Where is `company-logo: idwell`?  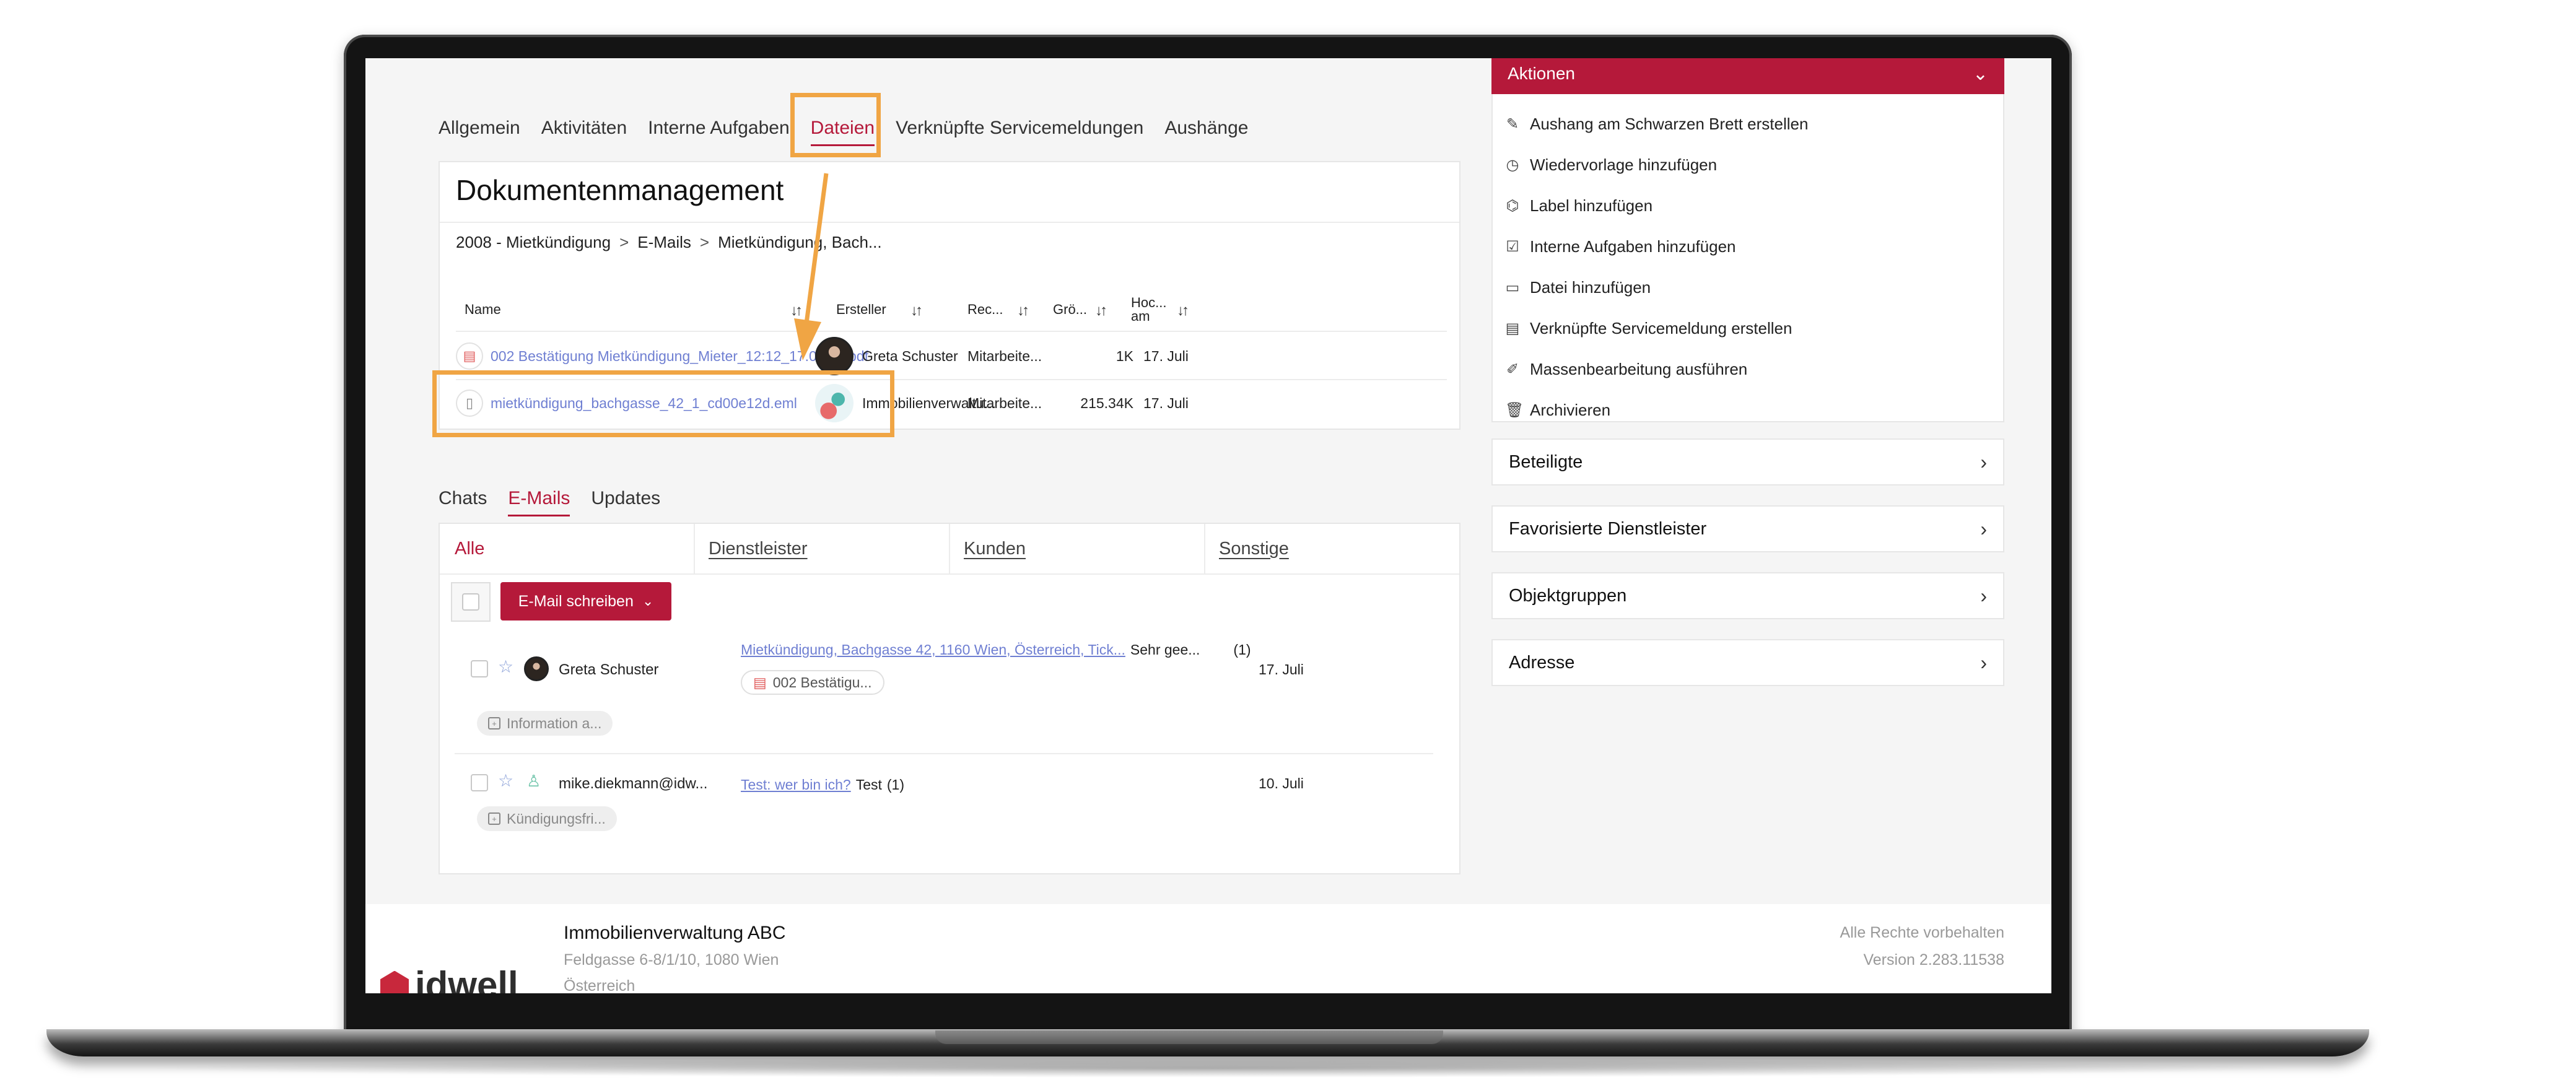 company-logo: idwell is located at coordinates (449, 978).